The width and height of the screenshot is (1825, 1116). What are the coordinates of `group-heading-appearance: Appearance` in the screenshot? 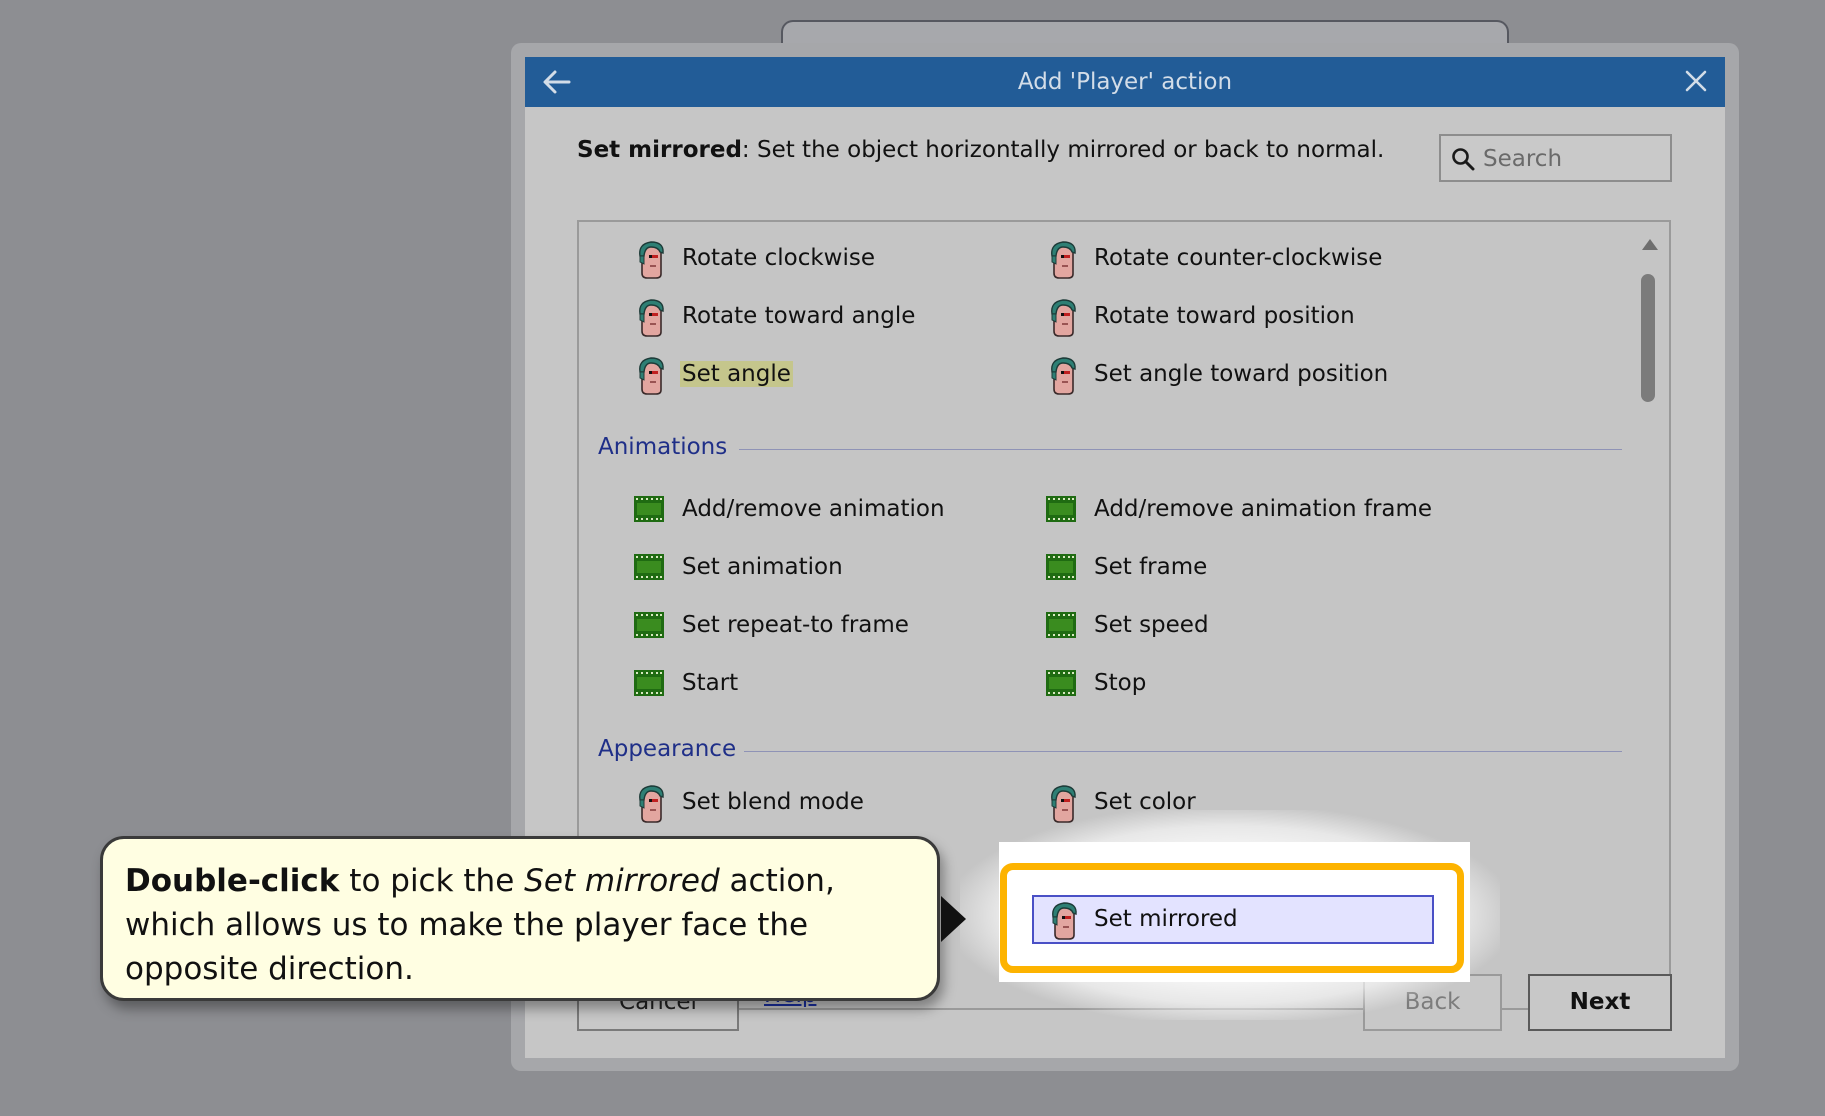 It's located at (667, 749).